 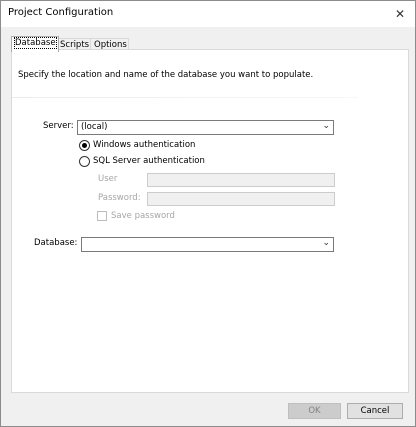 What do you see at coordinates (84, 161) in the screenshot?
I see `sql-auth-radio` at bounding box center [84, 161].